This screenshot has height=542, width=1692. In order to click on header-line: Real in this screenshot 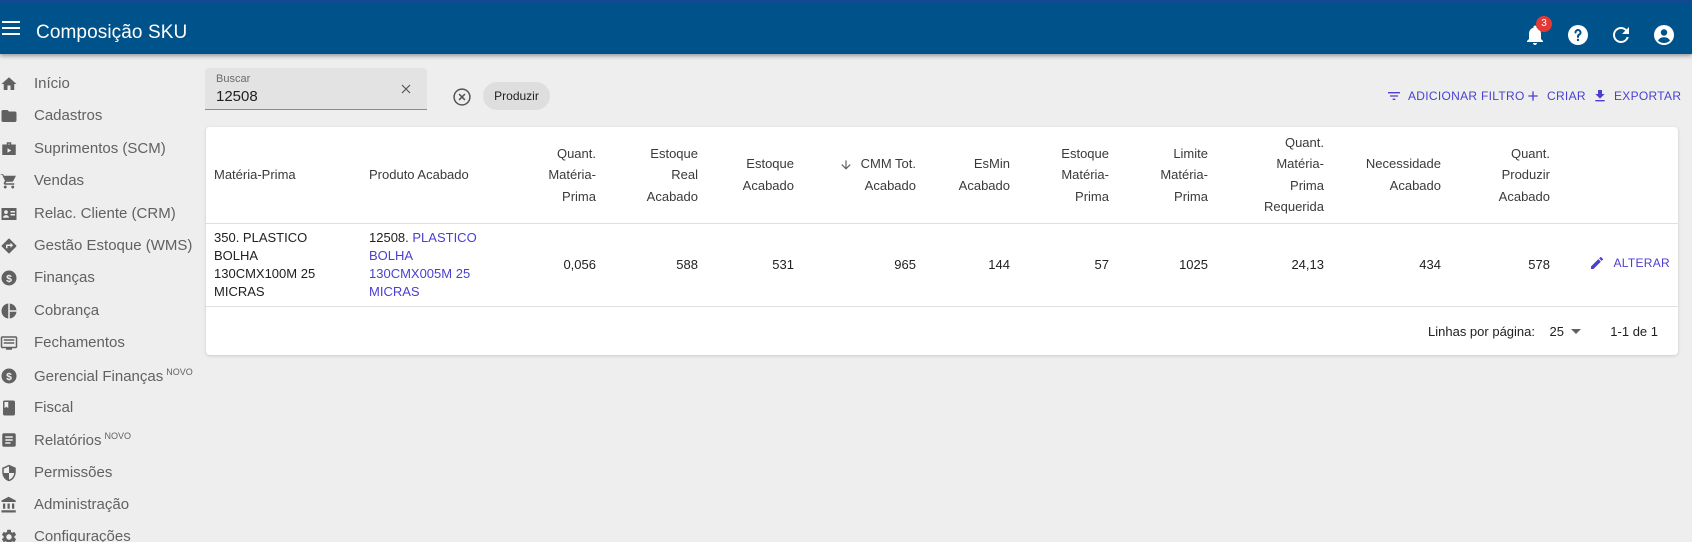, I will do `click(684, 174)`.